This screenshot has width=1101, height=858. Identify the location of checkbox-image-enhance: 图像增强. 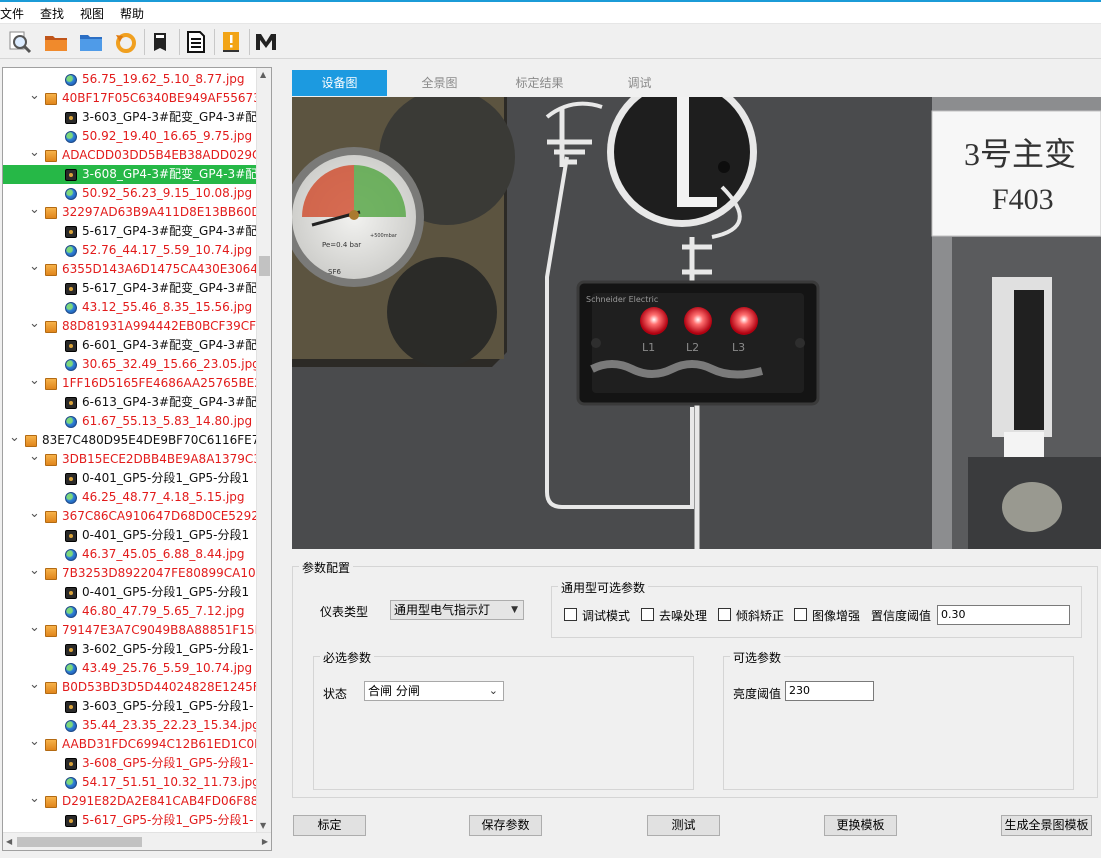
(831, 615).